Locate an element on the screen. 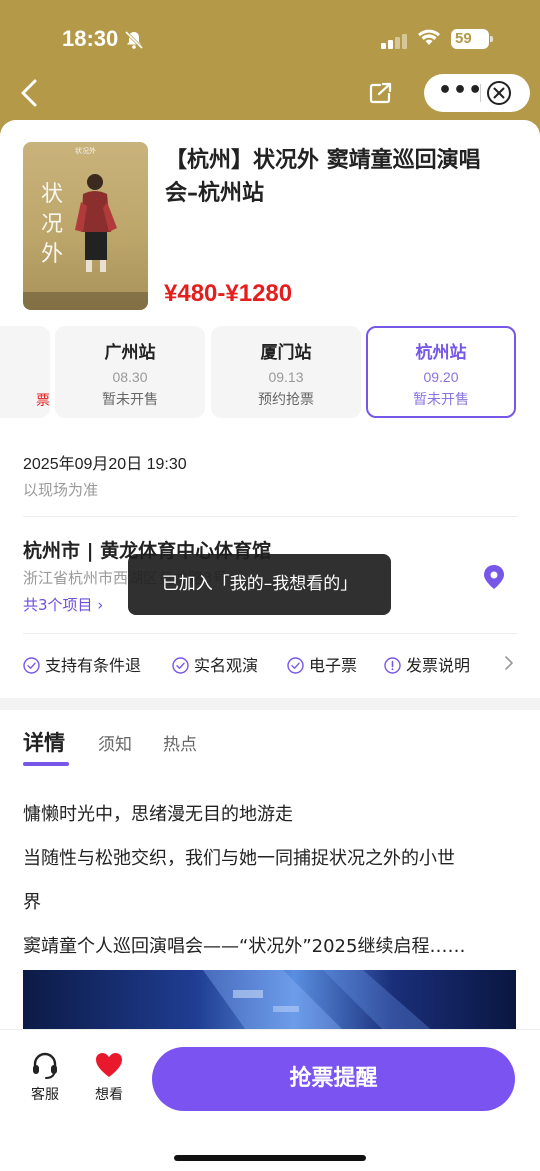 This screenshot has height=1171, width=540. headset-icon is located at coordinates (45, 1065).